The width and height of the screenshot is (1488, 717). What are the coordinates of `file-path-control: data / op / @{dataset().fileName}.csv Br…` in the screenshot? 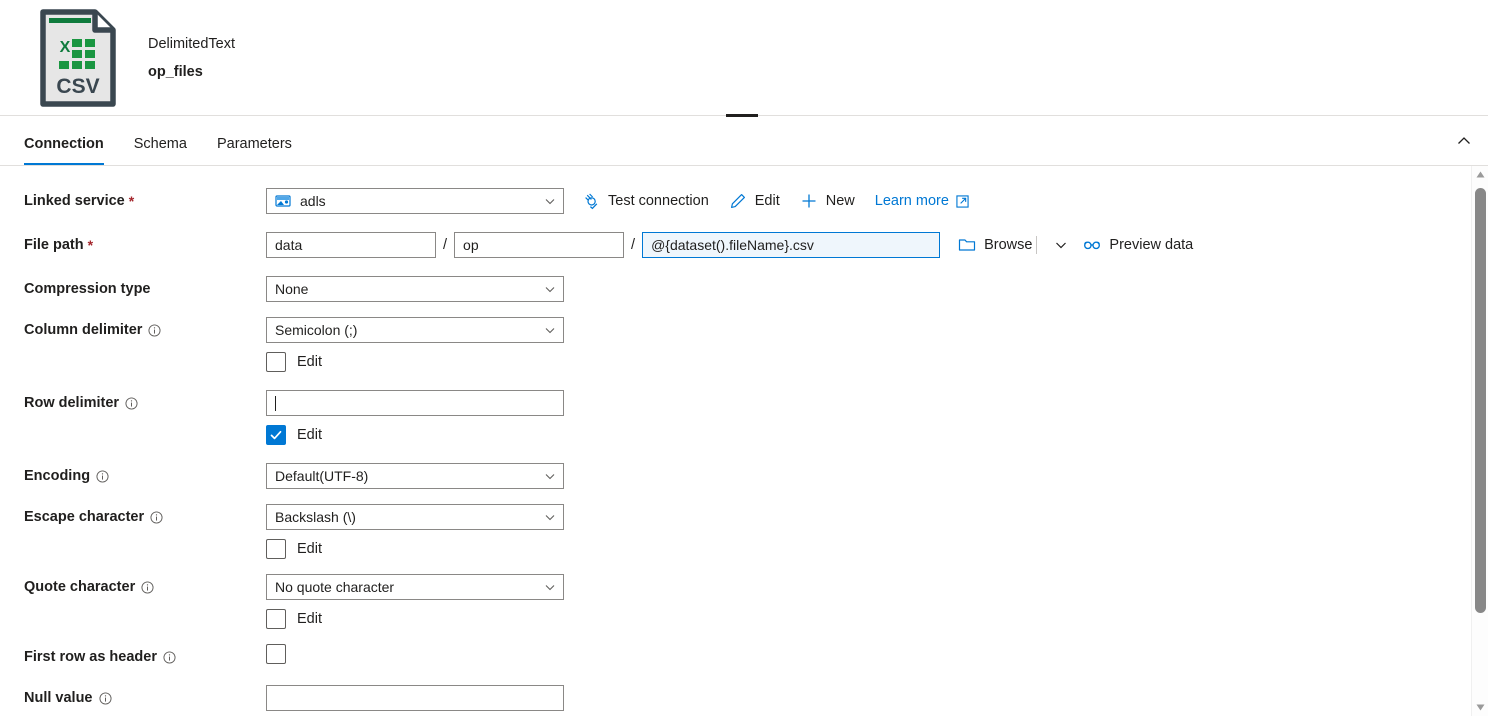 It's located at (739, 245).